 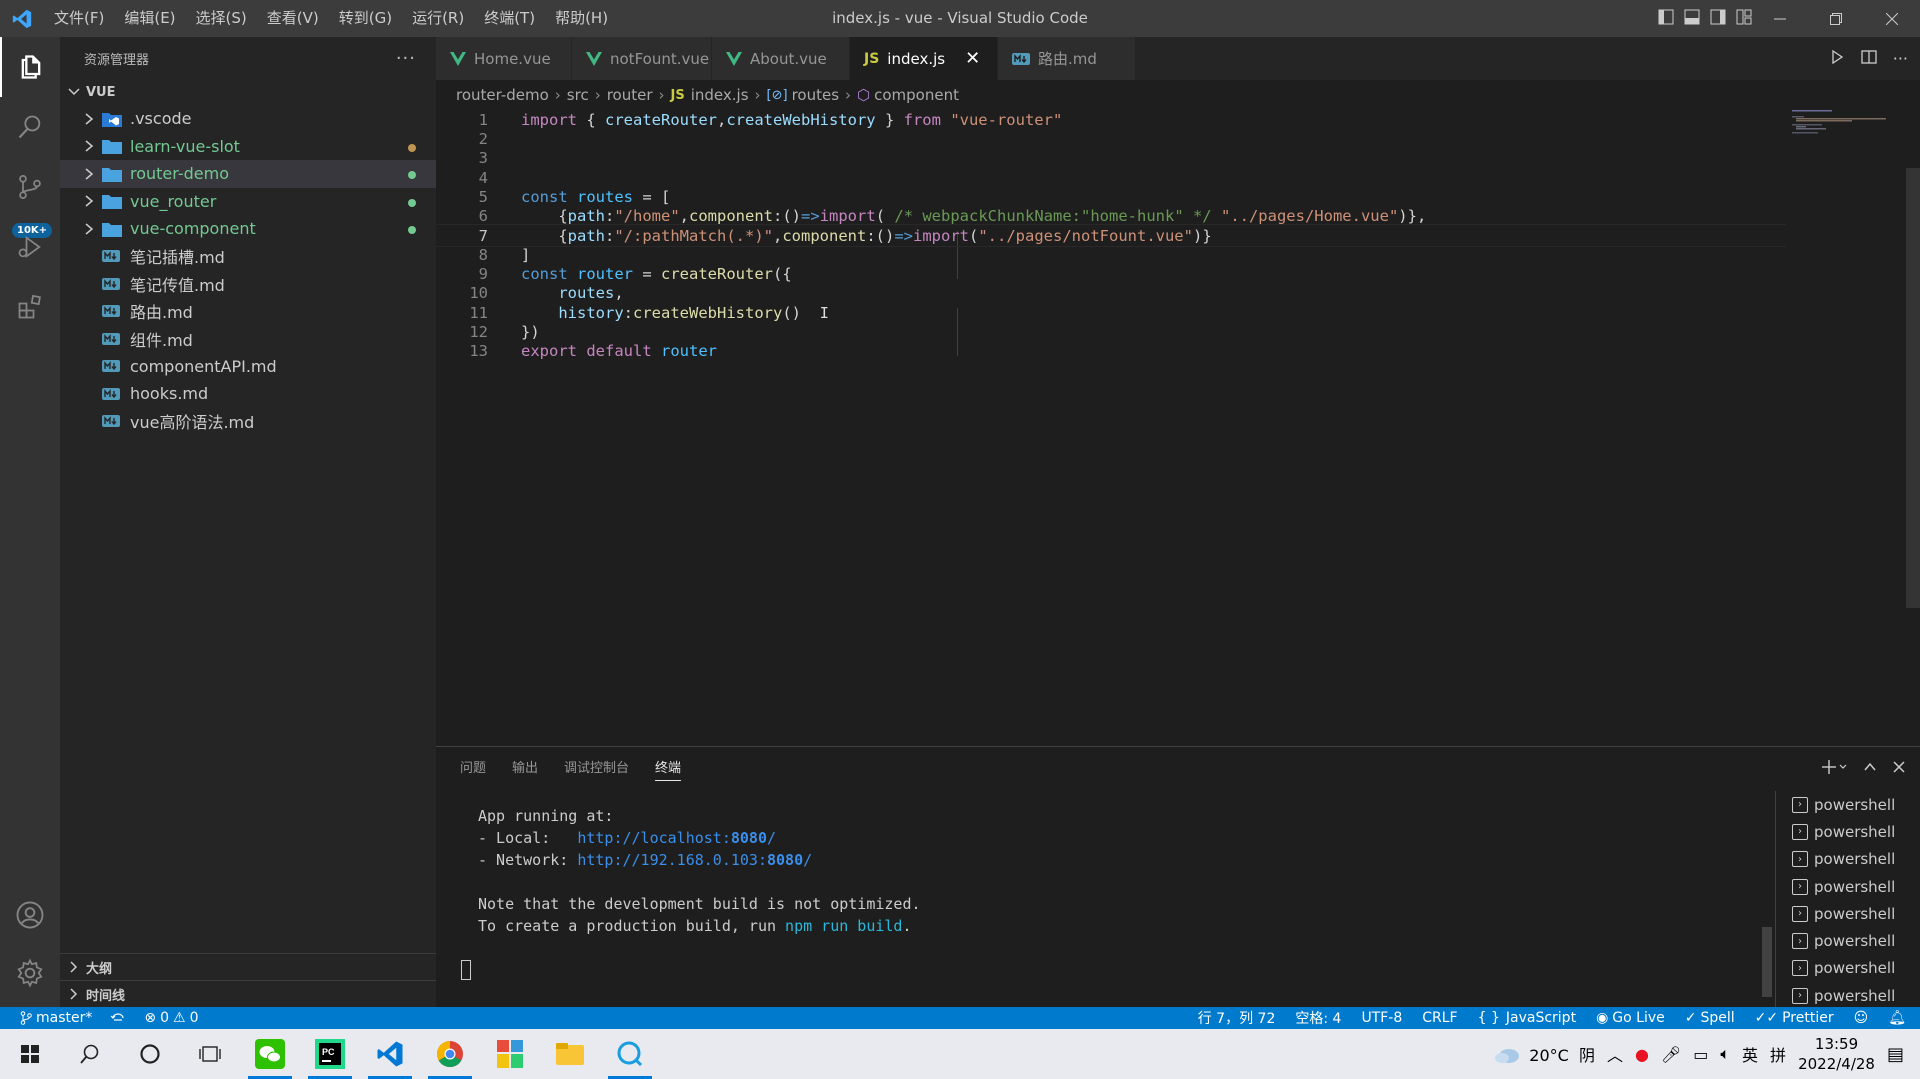 What do you see at coordinates (630, 95) in the screenshot?
I see `breadcrumb-item: router` at bounding box center [630, 95].